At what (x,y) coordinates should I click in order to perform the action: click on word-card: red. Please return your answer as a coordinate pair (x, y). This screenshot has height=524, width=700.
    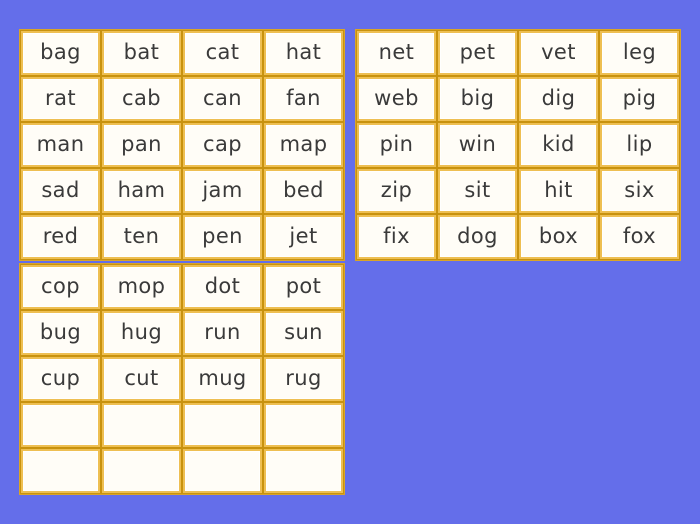
    Looking at the image, I should click on (60, 237).